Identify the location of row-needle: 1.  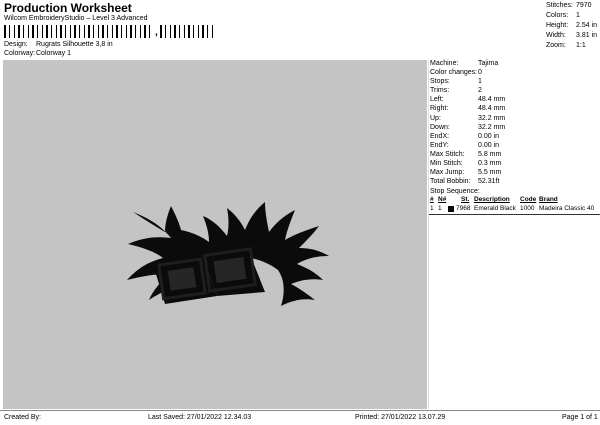
(440, 208).